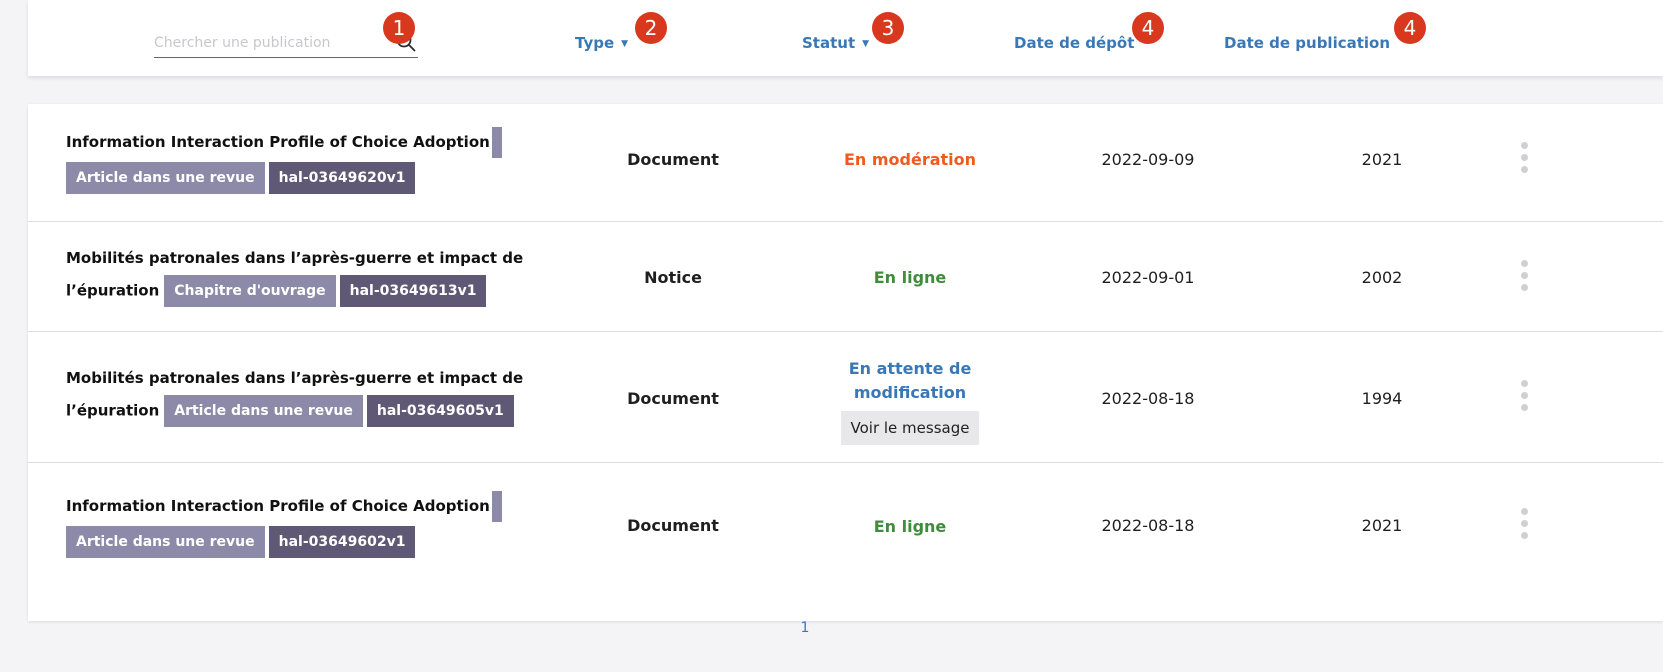  What do you see at coordinates (1148, 159) in the screenshot?
I see `deposit-date: 2022-09-09` at bounding box center [1148, 159].